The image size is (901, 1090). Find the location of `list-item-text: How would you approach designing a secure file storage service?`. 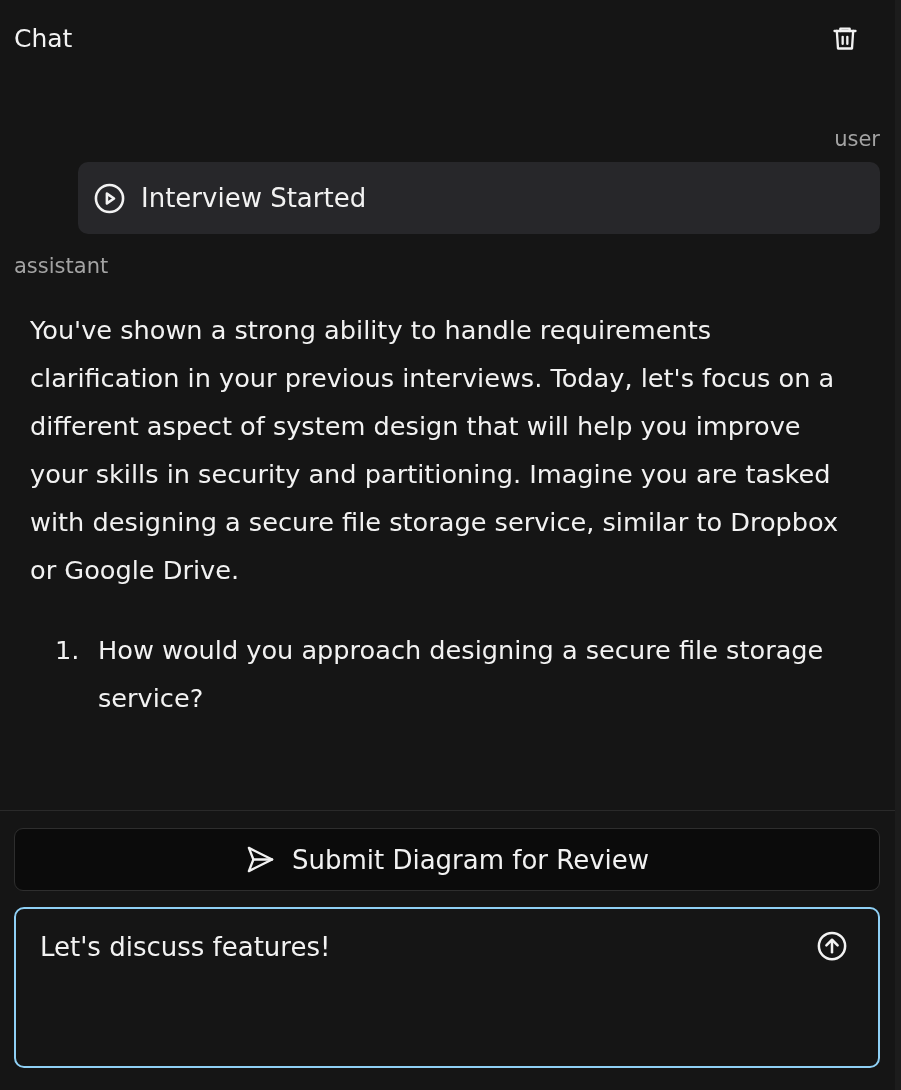

list-item-text: How would you approach designing a secure file storage service? is located at coordinates (461, 674).